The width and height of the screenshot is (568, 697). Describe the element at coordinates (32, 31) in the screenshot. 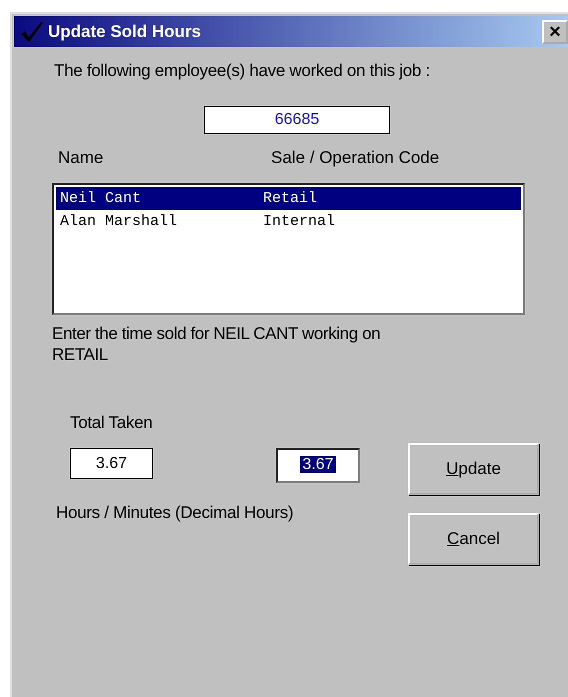

I see `checkmark-icon` at that location.